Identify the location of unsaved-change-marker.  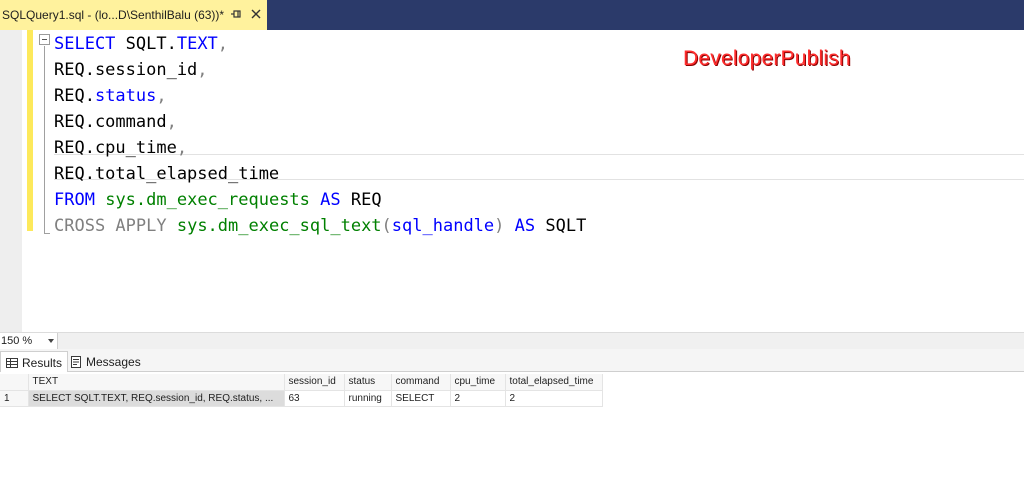
(30, 130).